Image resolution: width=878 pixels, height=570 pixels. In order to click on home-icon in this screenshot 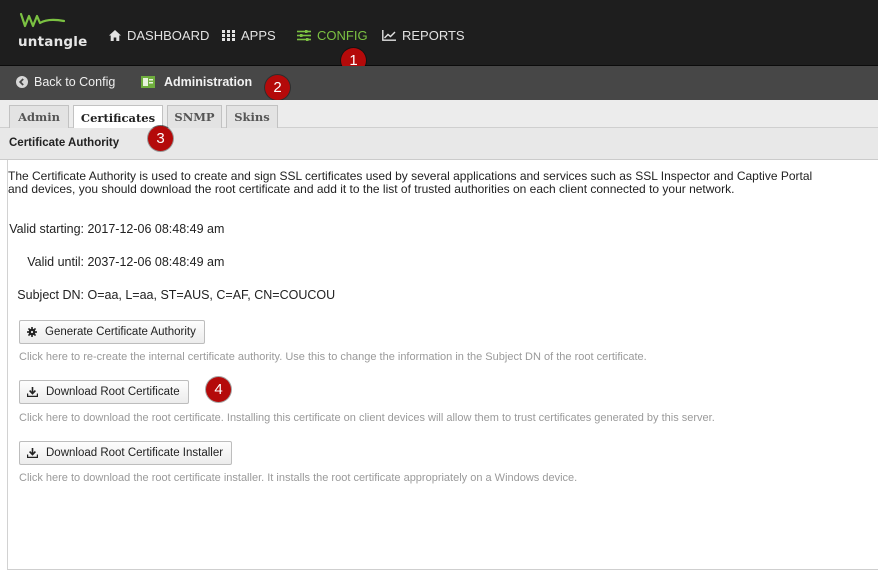, I will do `click(115, 35)`.